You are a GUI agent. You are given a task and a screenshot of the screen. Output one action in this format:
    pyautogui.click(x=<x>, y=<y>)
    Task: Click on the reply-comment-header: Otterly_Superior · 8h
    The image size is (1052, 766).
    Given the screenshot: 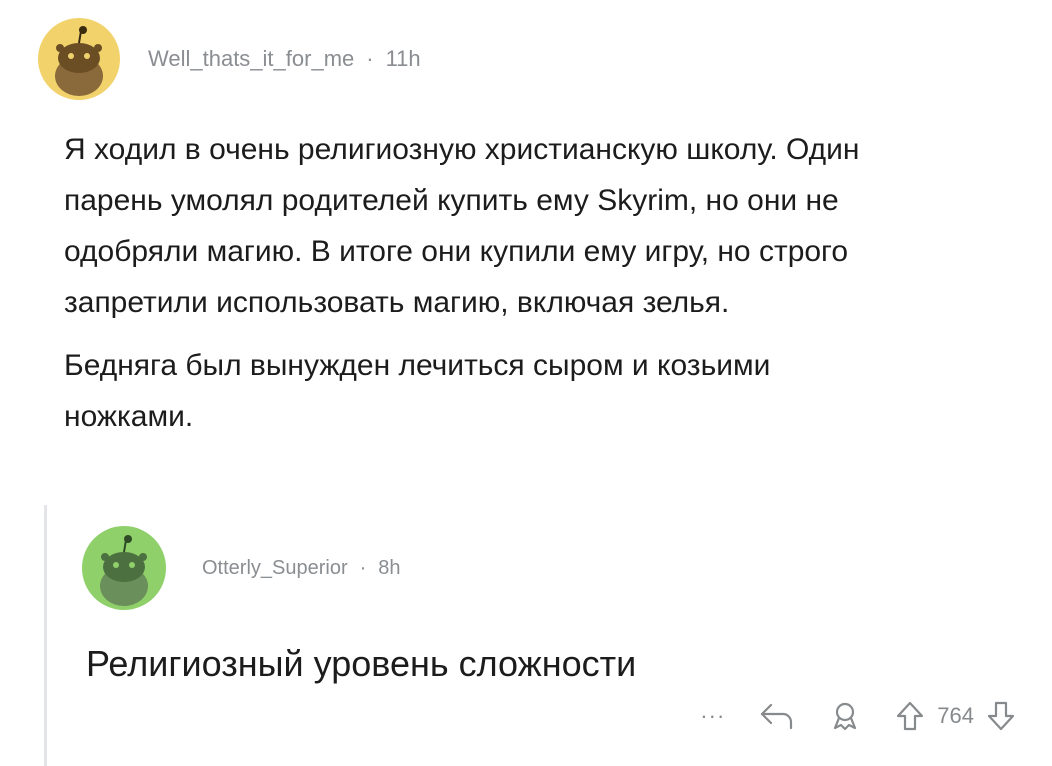 What is the action you would take?
    pyautogui.click(x=241, y=568)
    